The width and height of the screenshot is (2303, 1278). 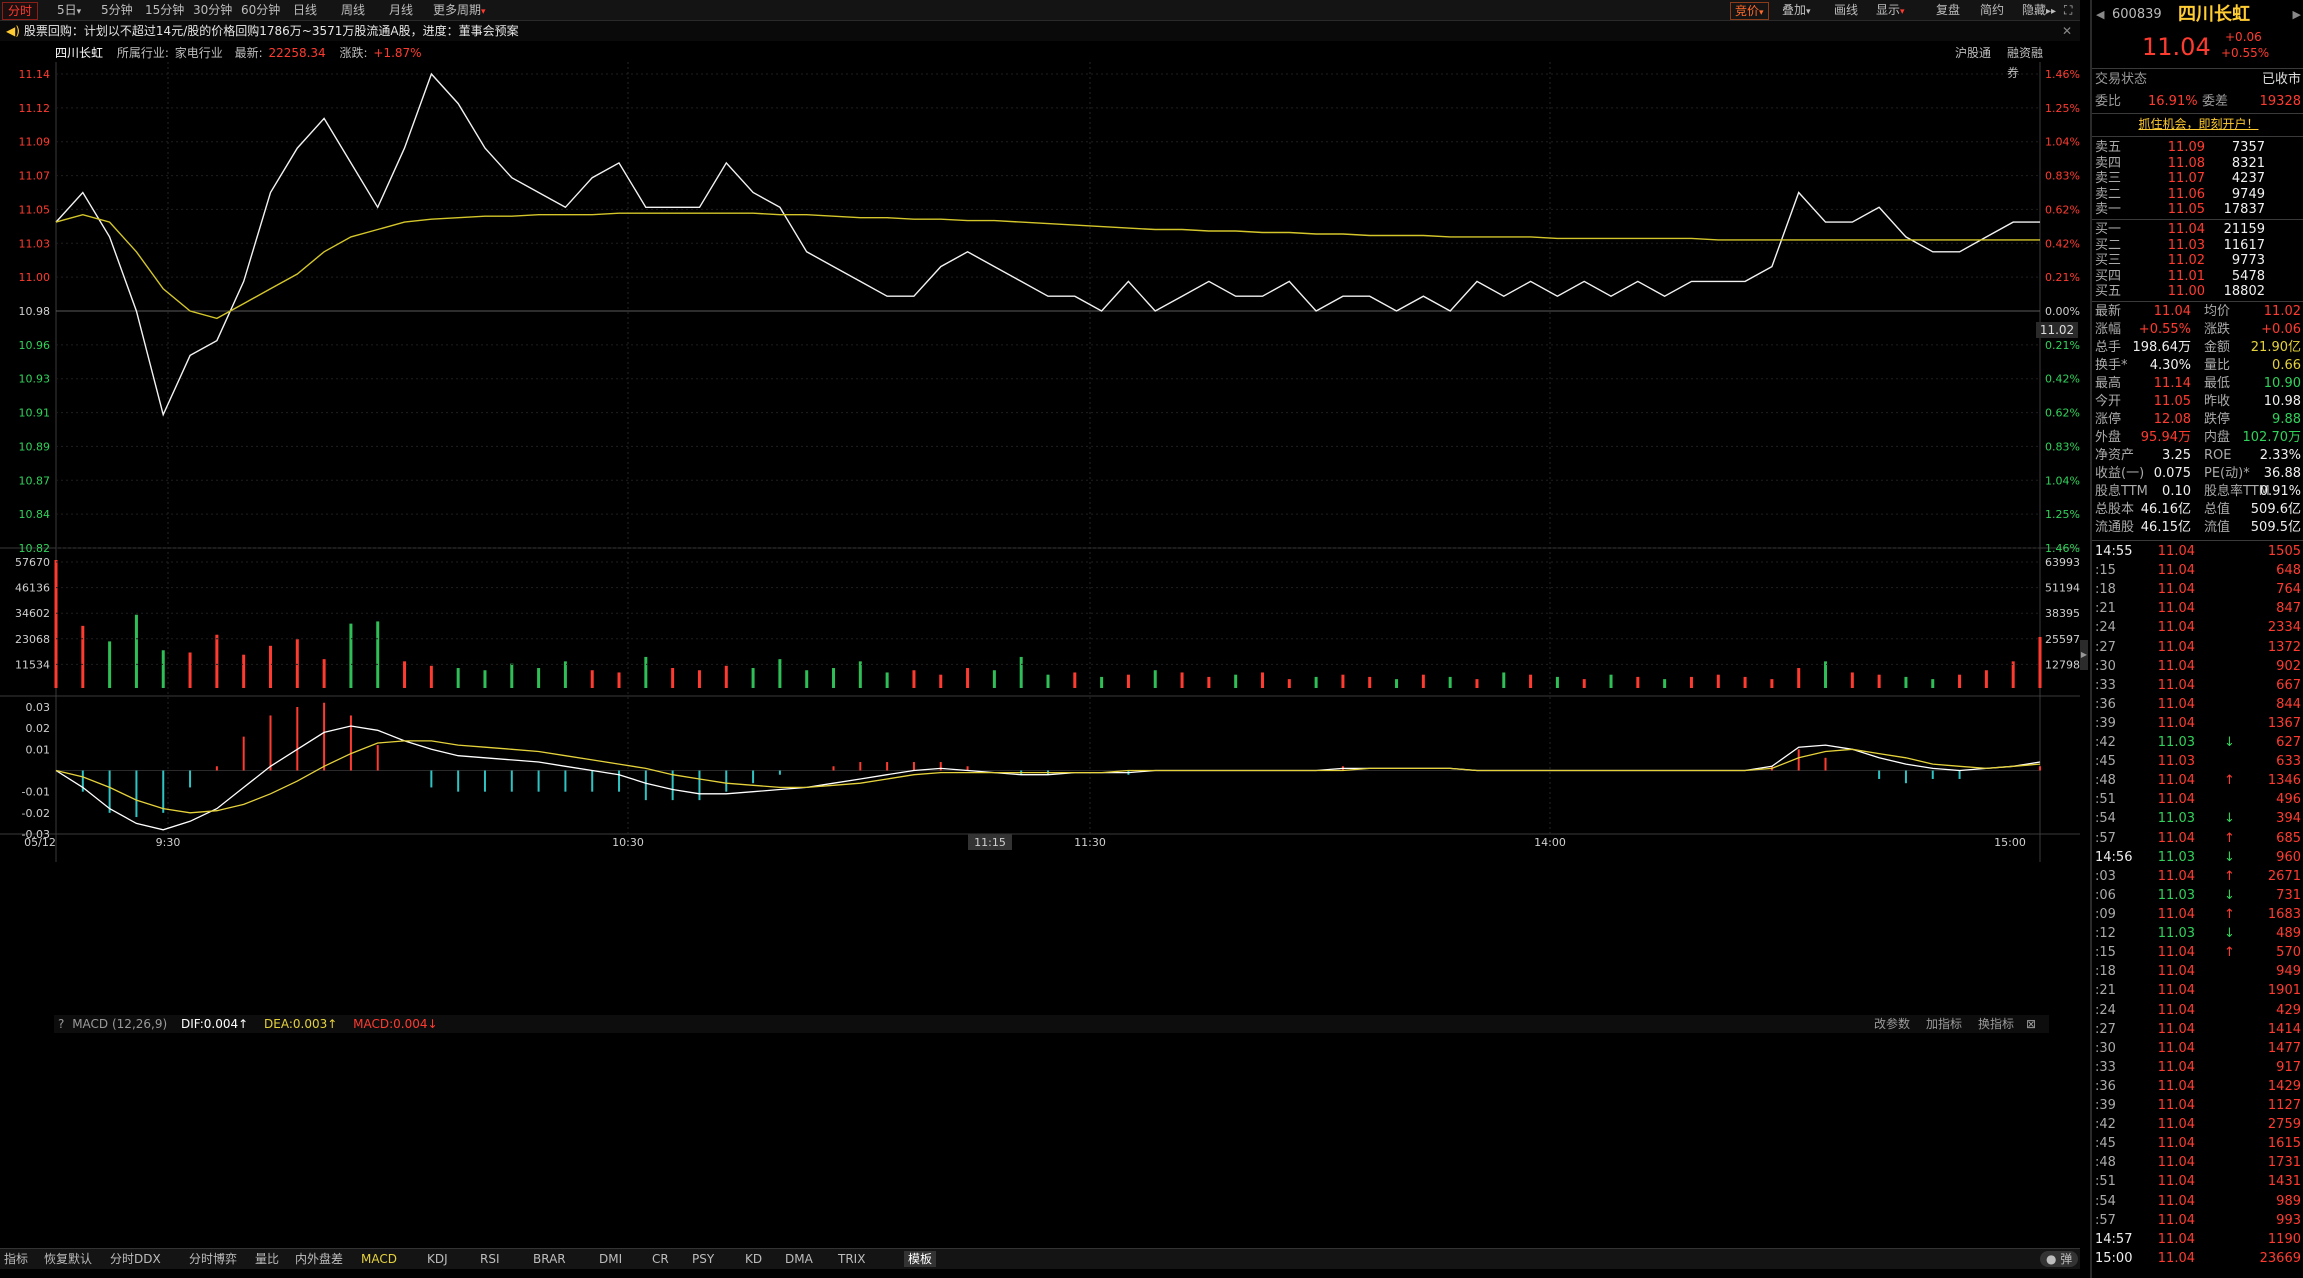 I want to click on draw-line-button: 画线, so click(x=1846, y=10).